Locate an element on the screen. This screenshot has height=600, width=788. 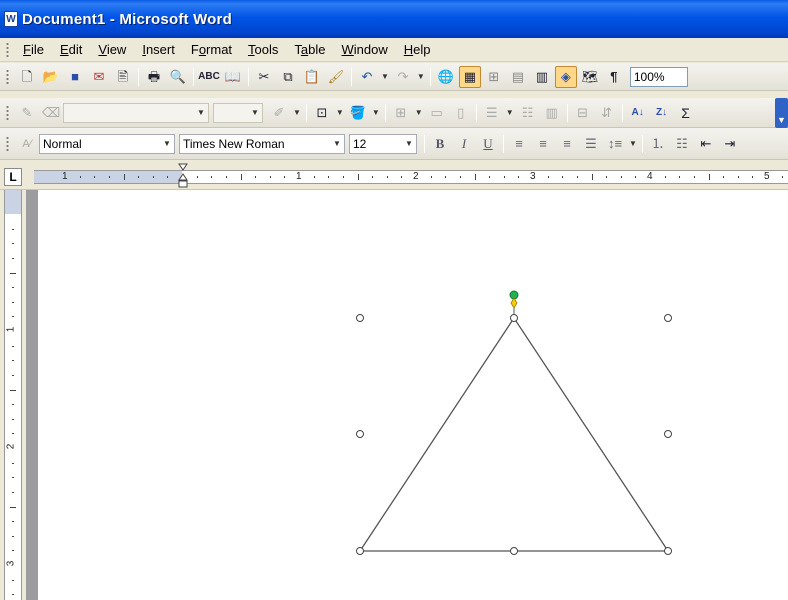
permission-button: ✉ is located at coordinates (99, 77).